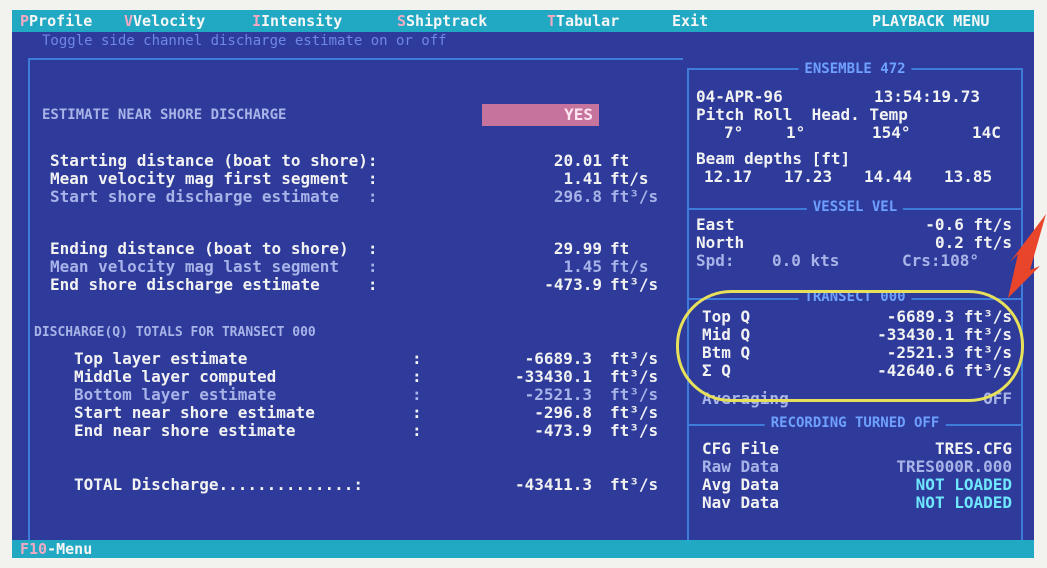 Image resolution: width=1047 pixels, height=568 pixels. I want to click on f10-key-label: F10, so click(34, 549).